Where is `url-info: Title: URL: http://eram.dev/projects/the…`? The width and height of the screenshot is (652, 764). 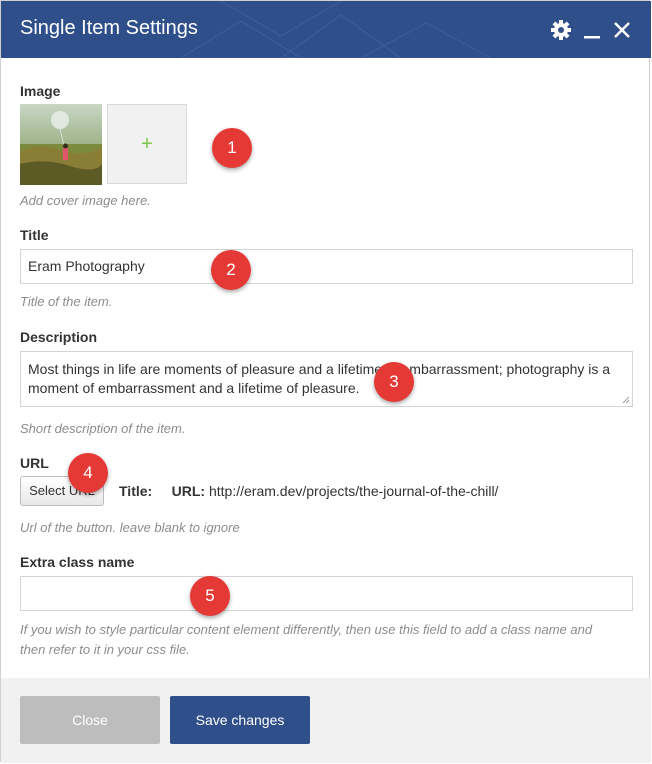 url-info: Title: URL: http://eram.dev/projects/the… is located at coordinates (308, 491).